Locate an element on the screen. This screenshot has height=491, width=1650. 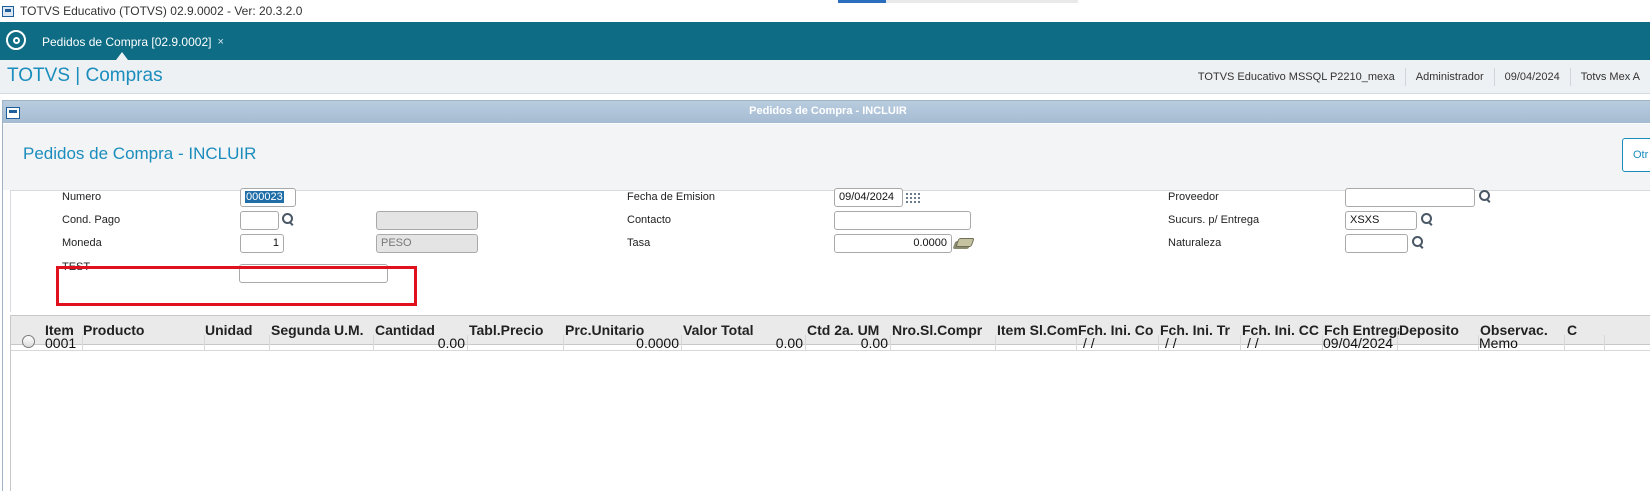
cell-extra is located at coordinates (1585, 343).